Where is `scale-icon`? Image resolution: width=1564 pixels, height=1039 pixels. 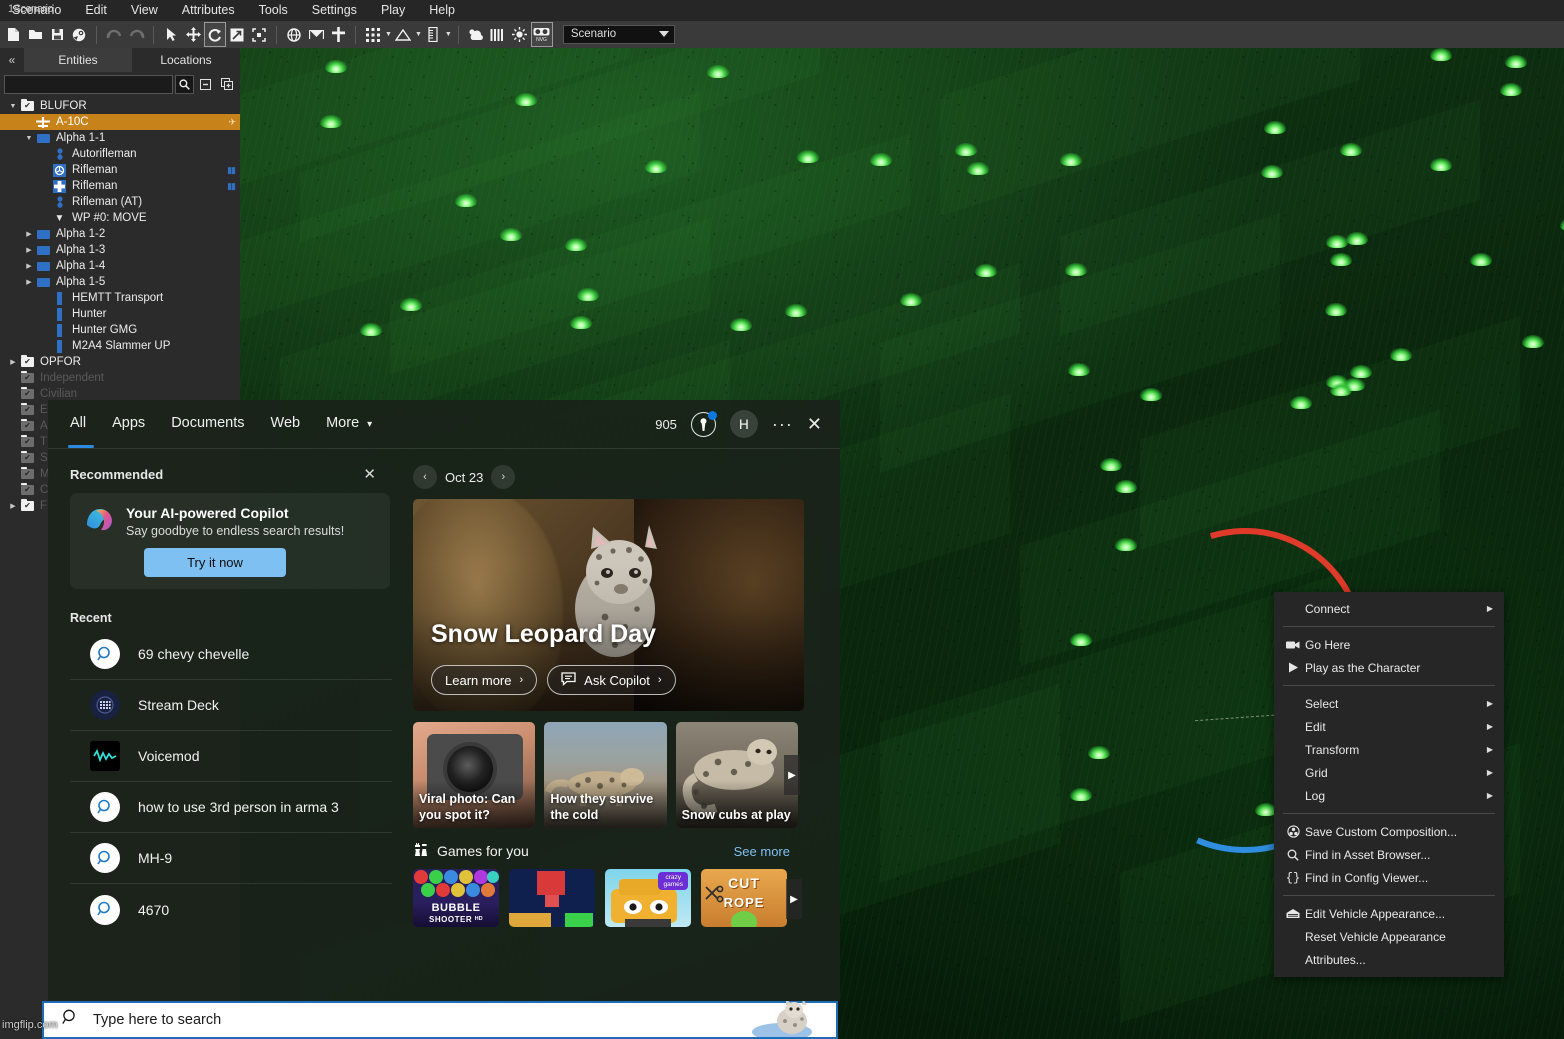
scale-icon is located at coordinates (237, 34).